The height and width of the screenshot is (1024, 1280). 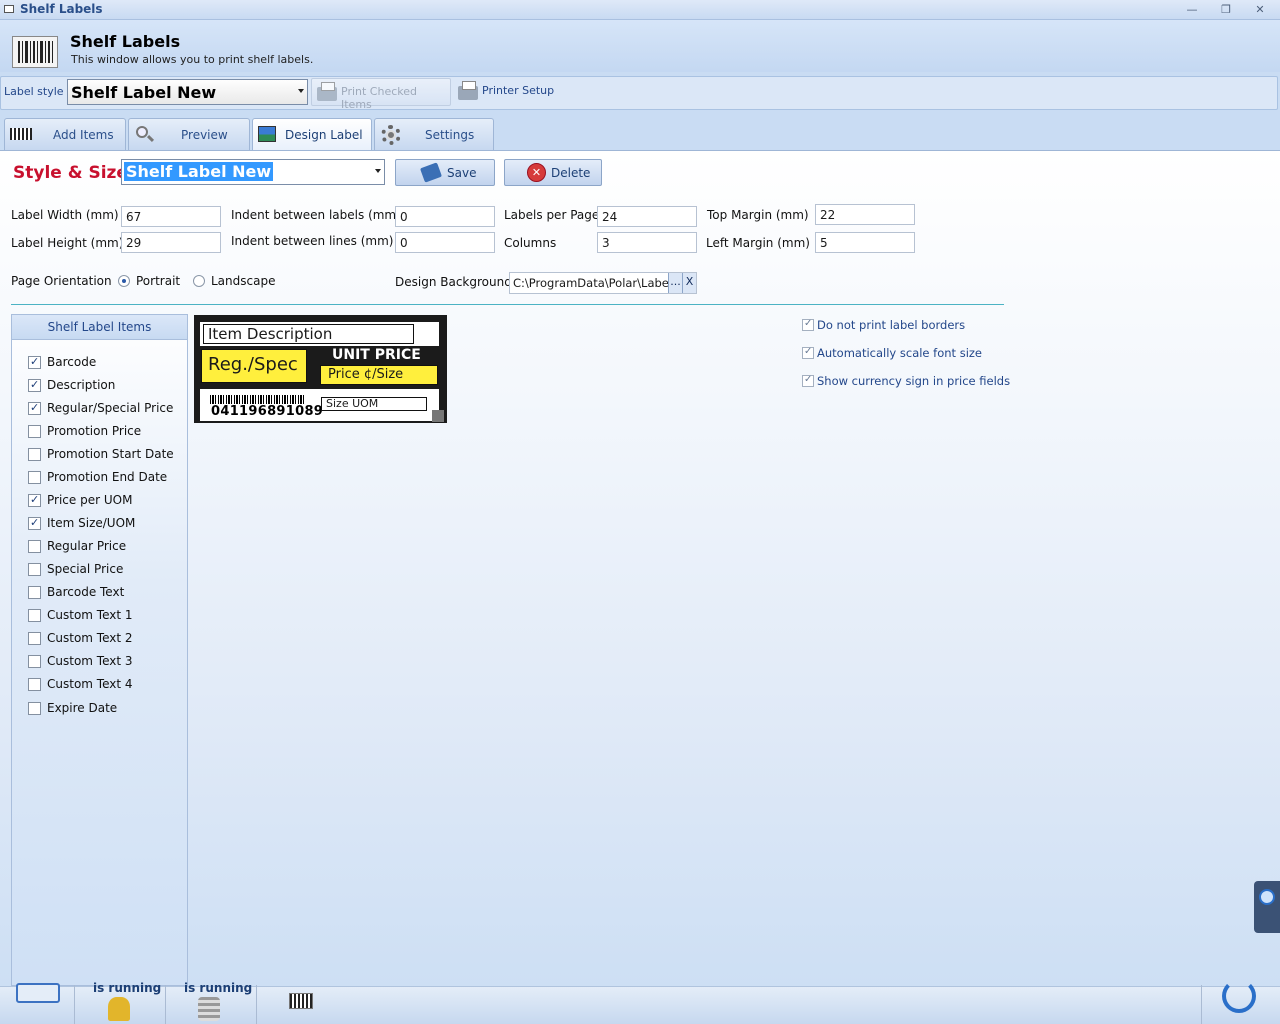 I want to click on resize-grip-icon, so click(x=438, y=416).